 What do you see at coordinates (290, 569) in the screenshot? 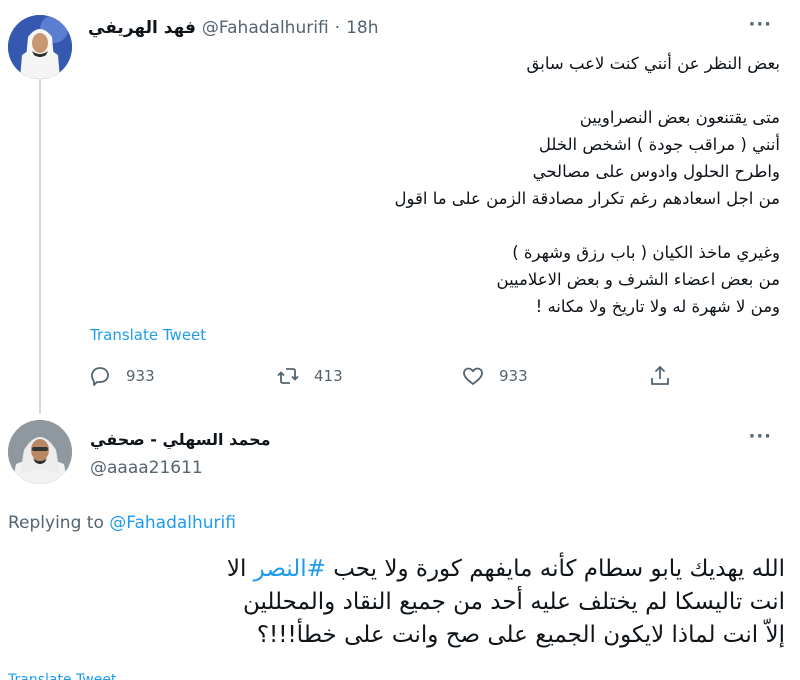
I see `hashtag-link: #النصر` at bounding box center [290, 569].